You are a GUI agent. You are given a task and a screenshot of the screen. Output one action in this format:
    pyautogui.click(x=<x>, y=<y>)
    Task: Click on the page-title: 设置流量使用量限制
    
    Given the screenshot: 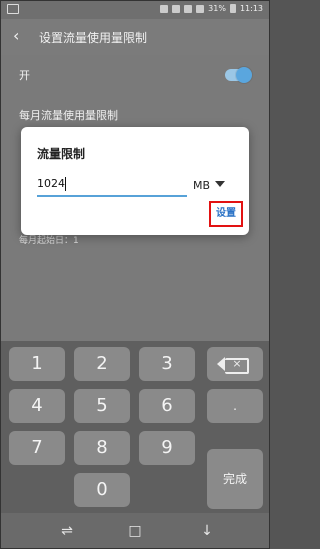 What is the action you would take?
    pyautogui.click(x=93, y=38)
    